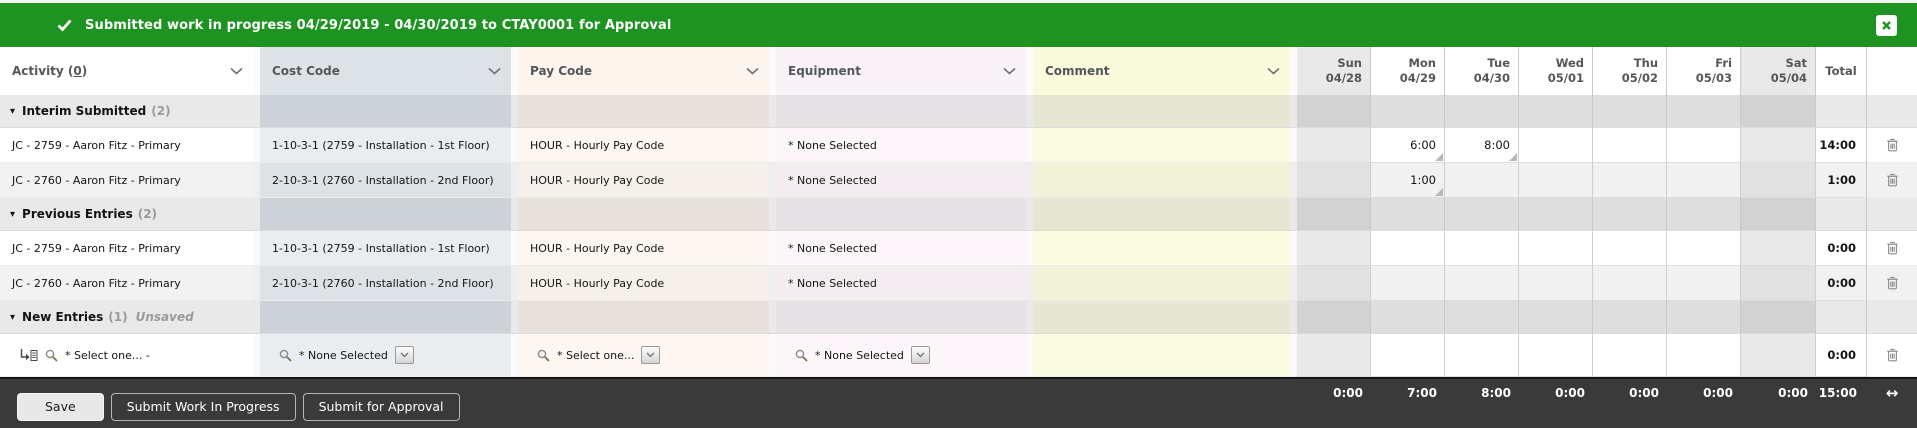  I want to click on hours-cell-mon: 1:00, so click(1408, 180).